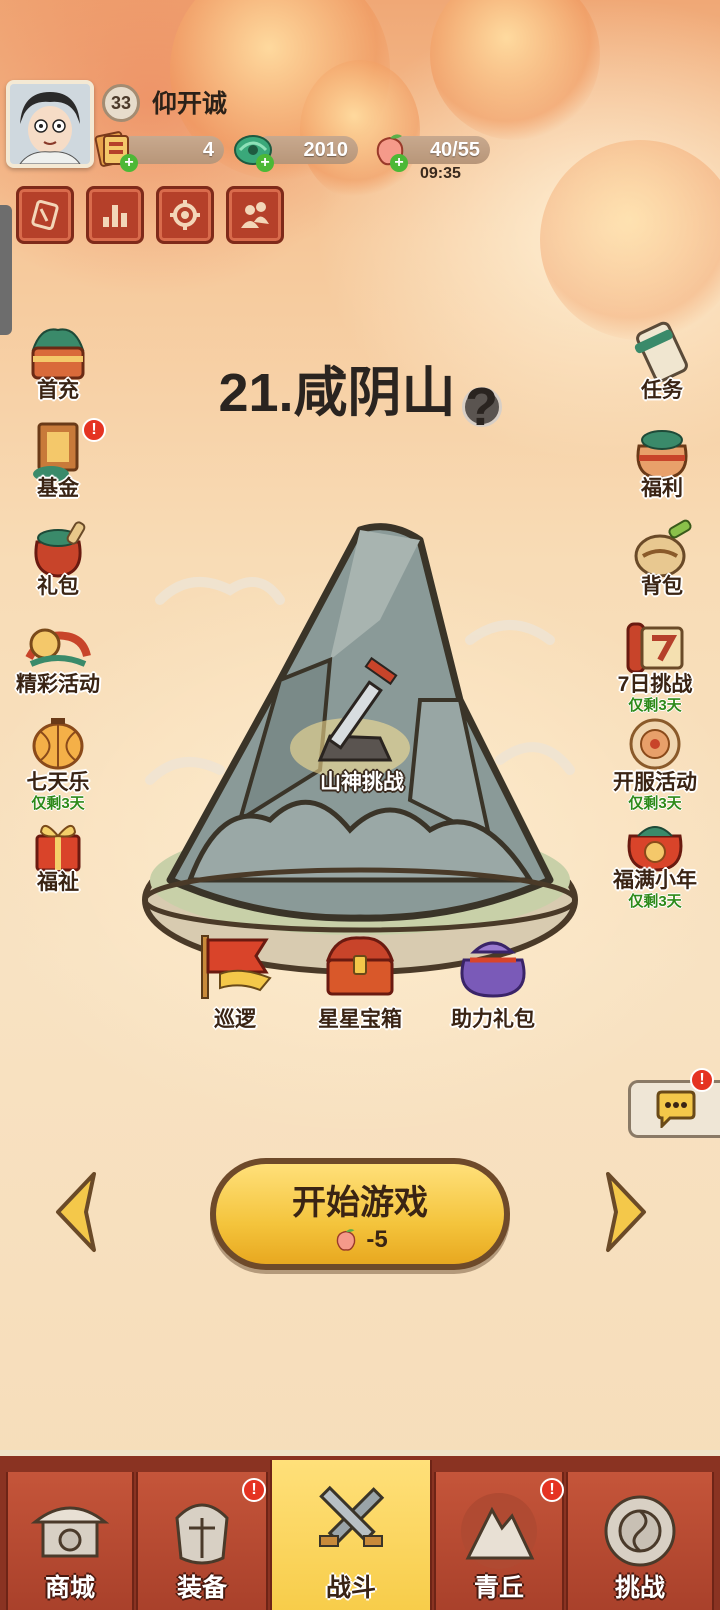  Describe the element at coordinates (640, 1531) in the screenshot. I see `bagua-drum-icon` at that location.